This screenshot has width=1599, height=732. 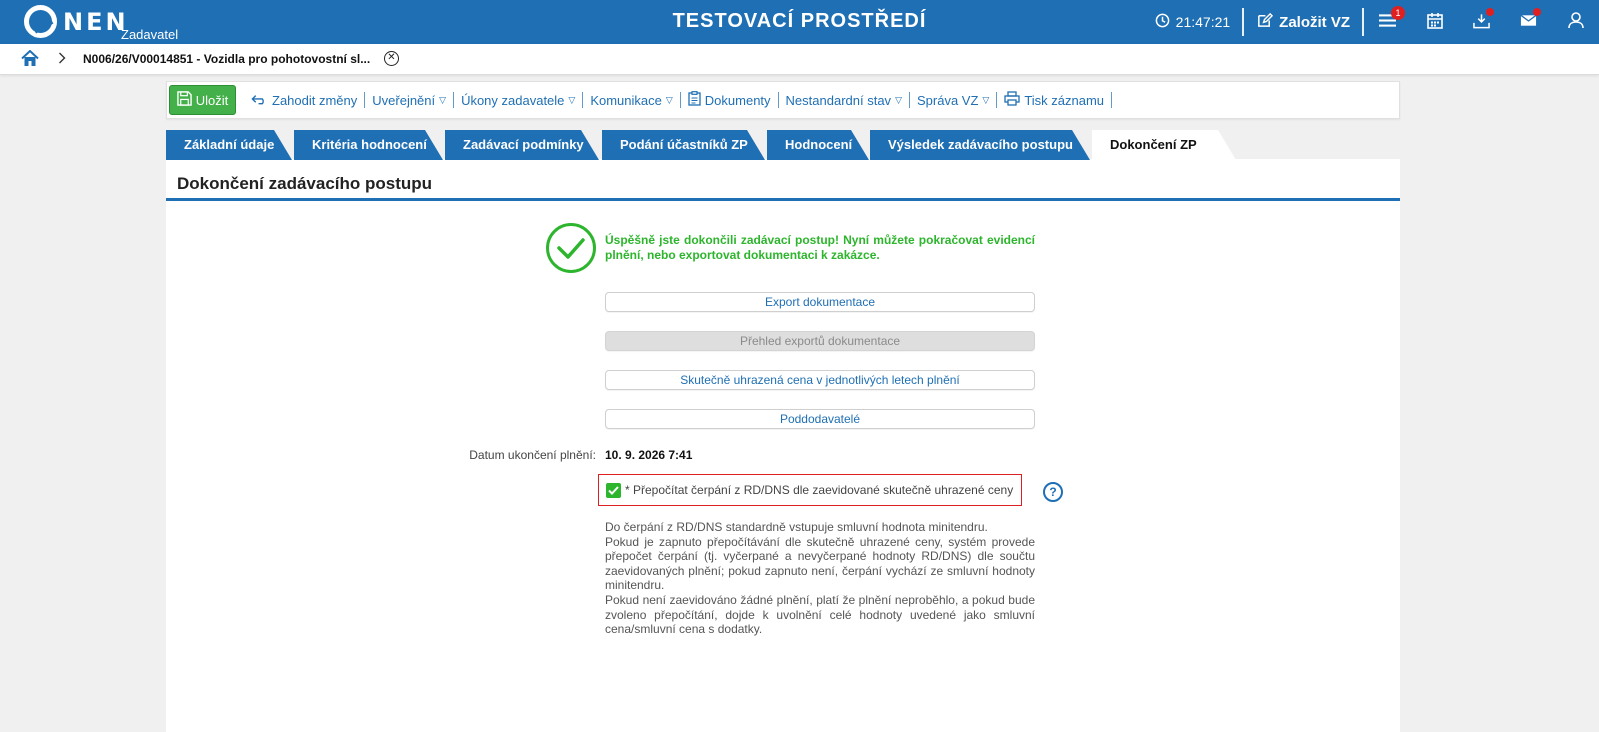 What do you see at coordinates (513, 100) in the screenshot?
I see `contracting-actions-label: Úkony zadavatele` at bounding box center [513, 100].